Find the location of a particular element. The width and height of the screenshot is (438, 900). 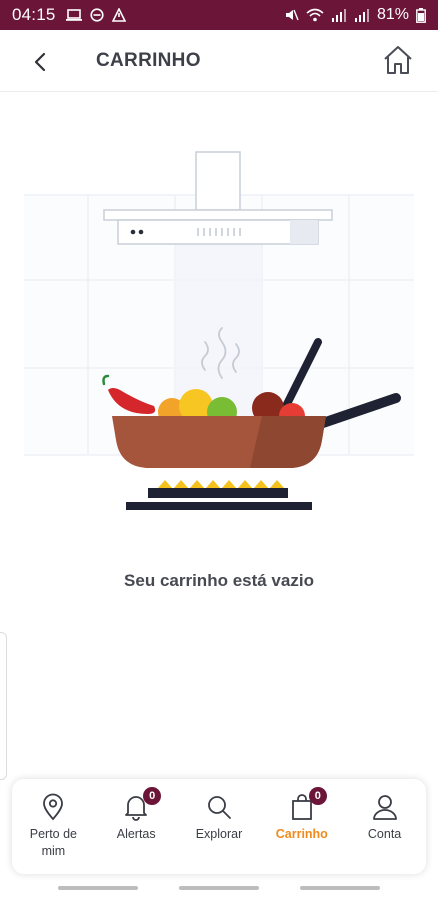

user-icon is located at coordinates (385, 807).